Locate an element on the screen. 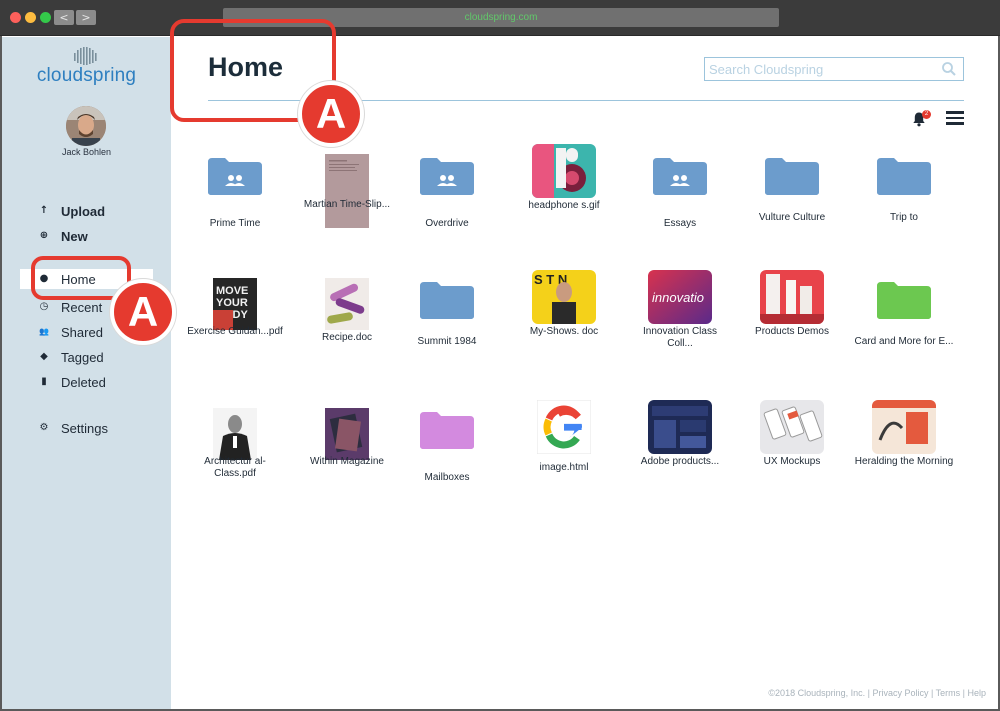 This screenshot has width=1000, height=711. avatar is located at coordinates (86, 126).